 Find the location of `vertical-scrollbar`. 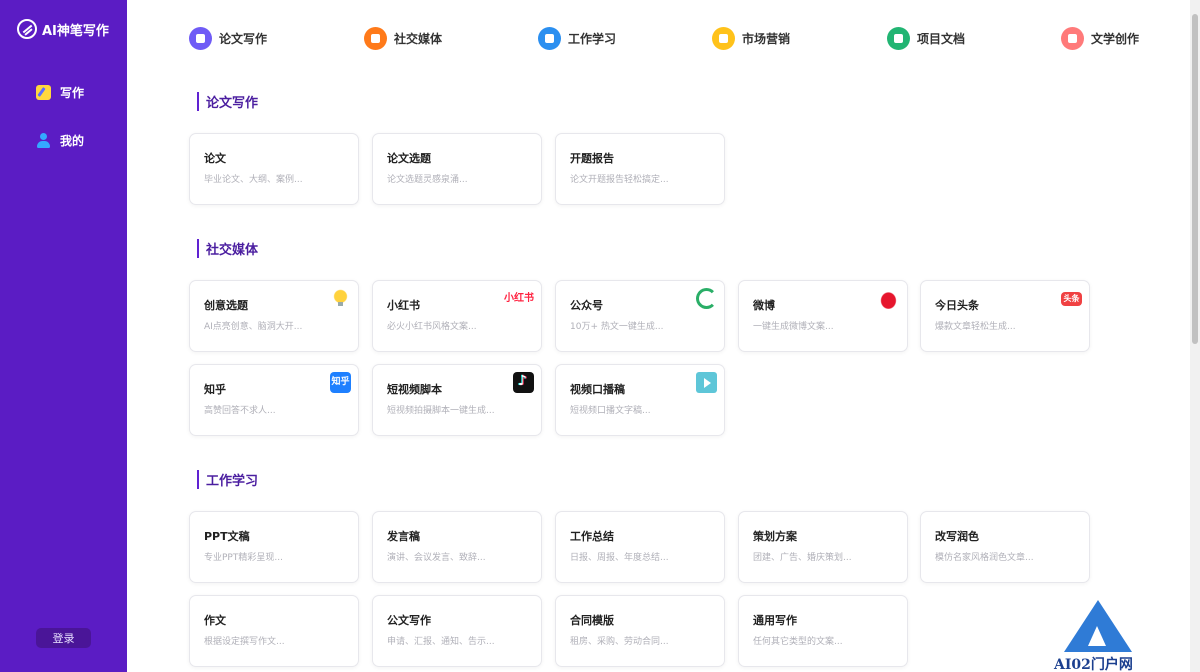

vertical-scrollbar is located at coordinates (1195, 336).